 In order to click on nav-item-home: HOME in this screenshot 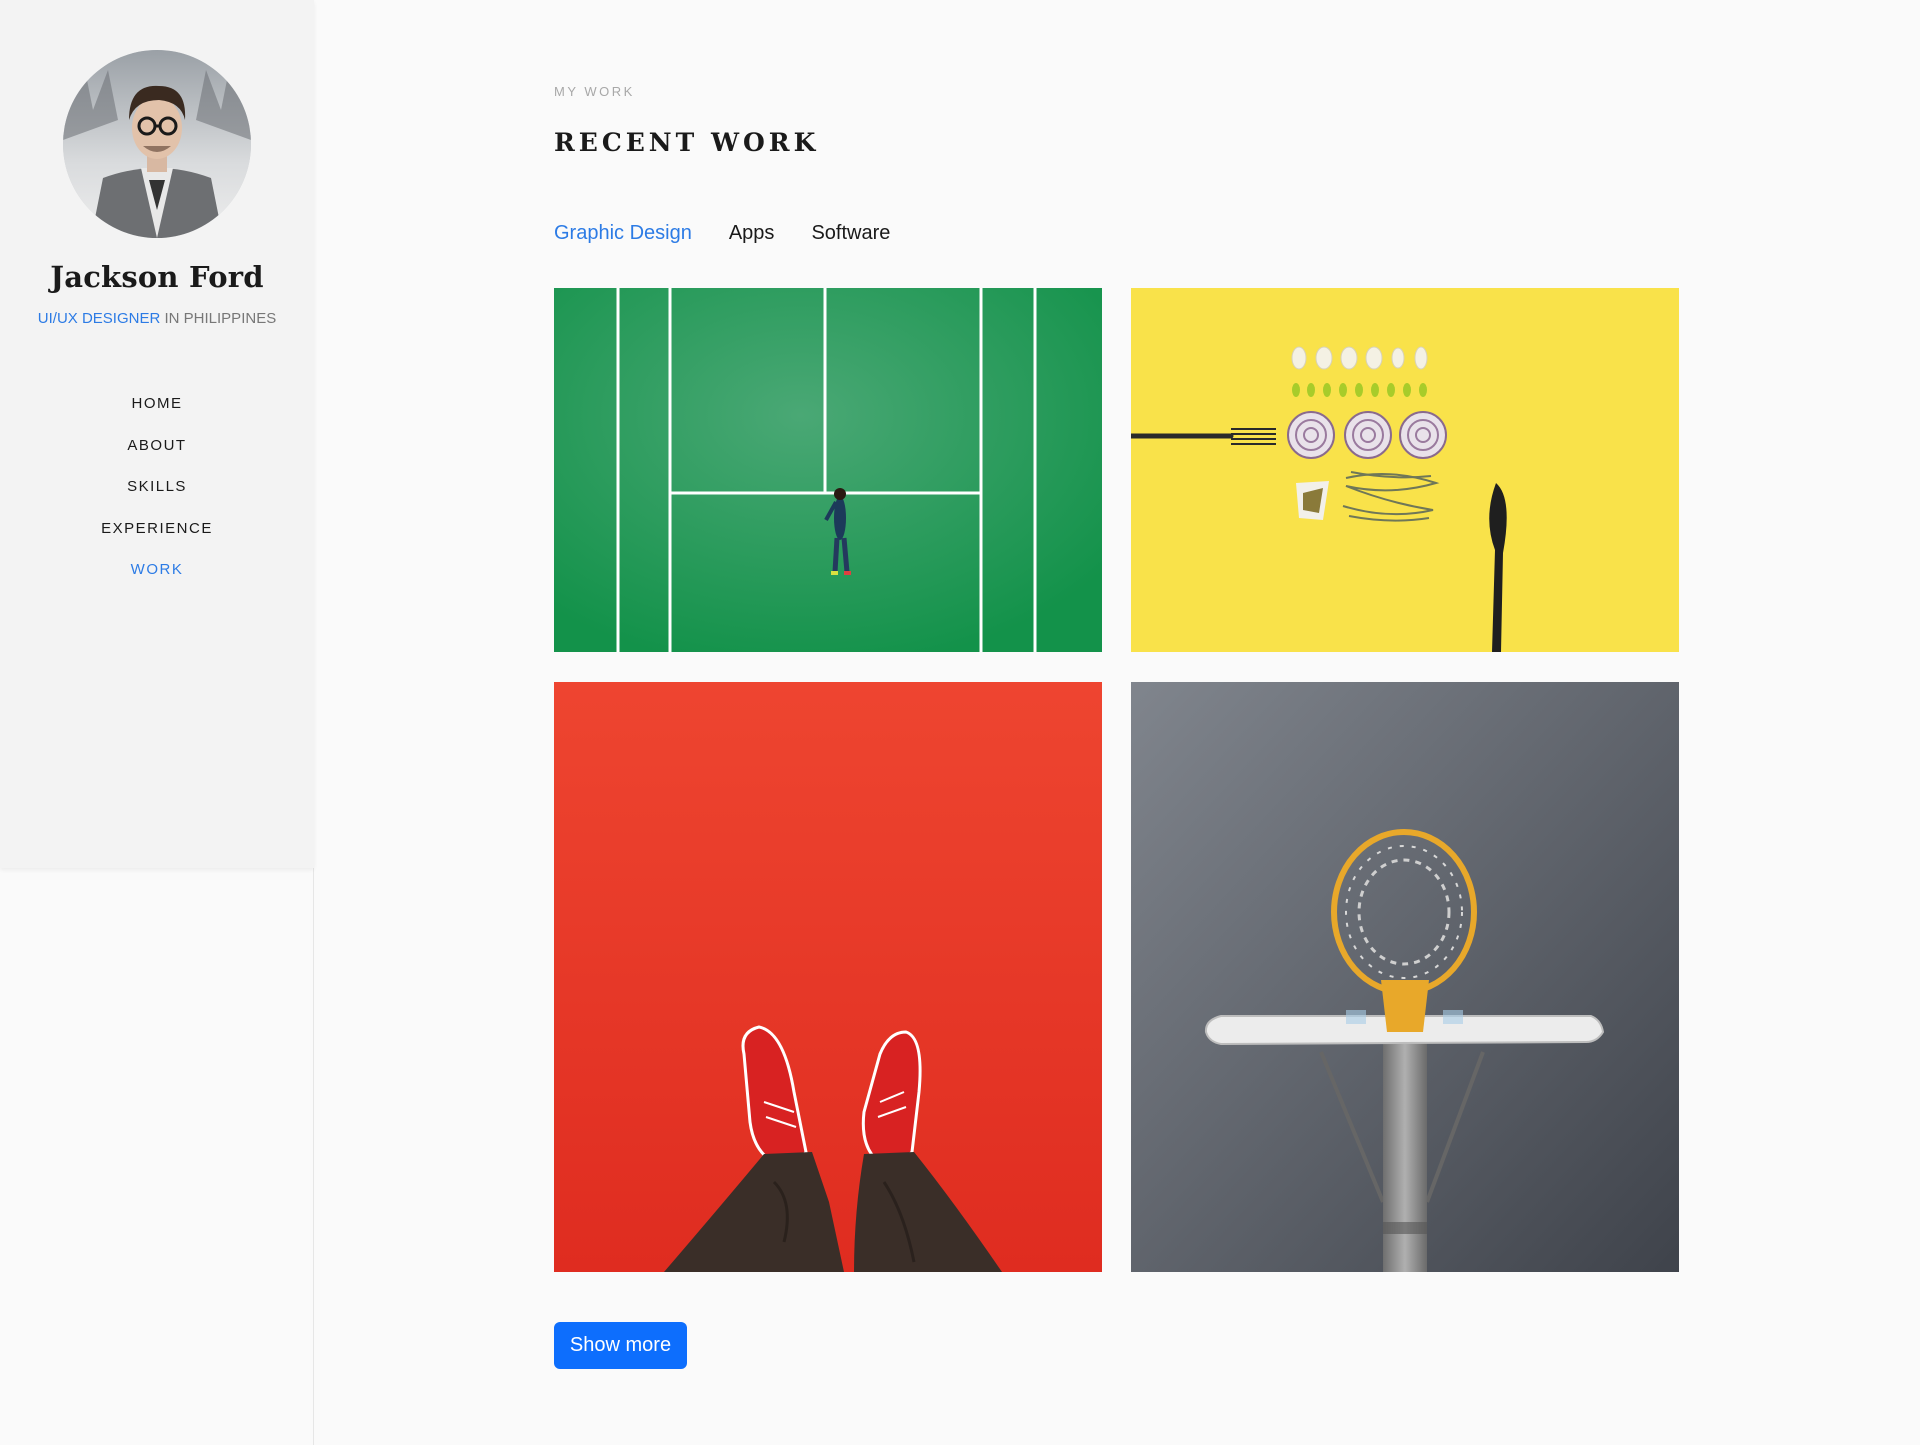, I will do `click(157, 413)`.